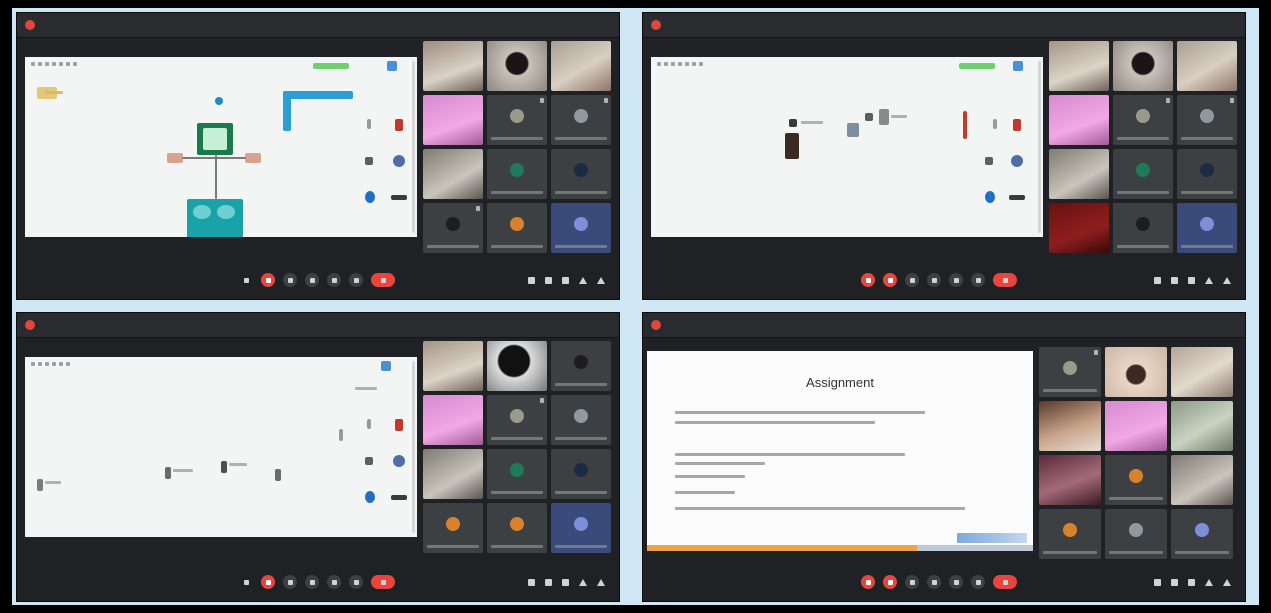  Describe the element at coordinates (413, 147) in the screenshot. I see `scrollbar` at that location.